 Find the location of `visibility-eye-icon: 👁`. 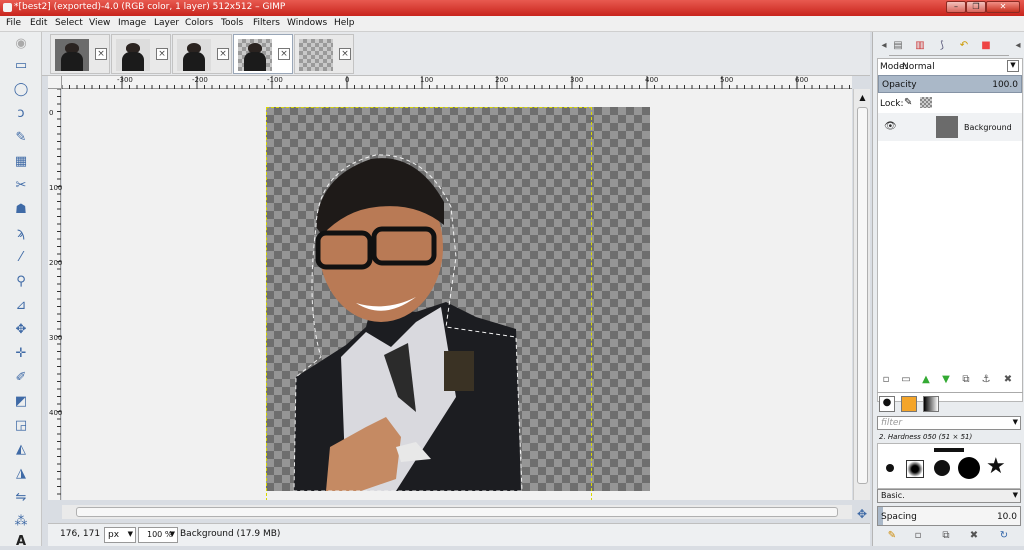

visibility-eye-icon: 👁 is located at coordinates (890, 126).